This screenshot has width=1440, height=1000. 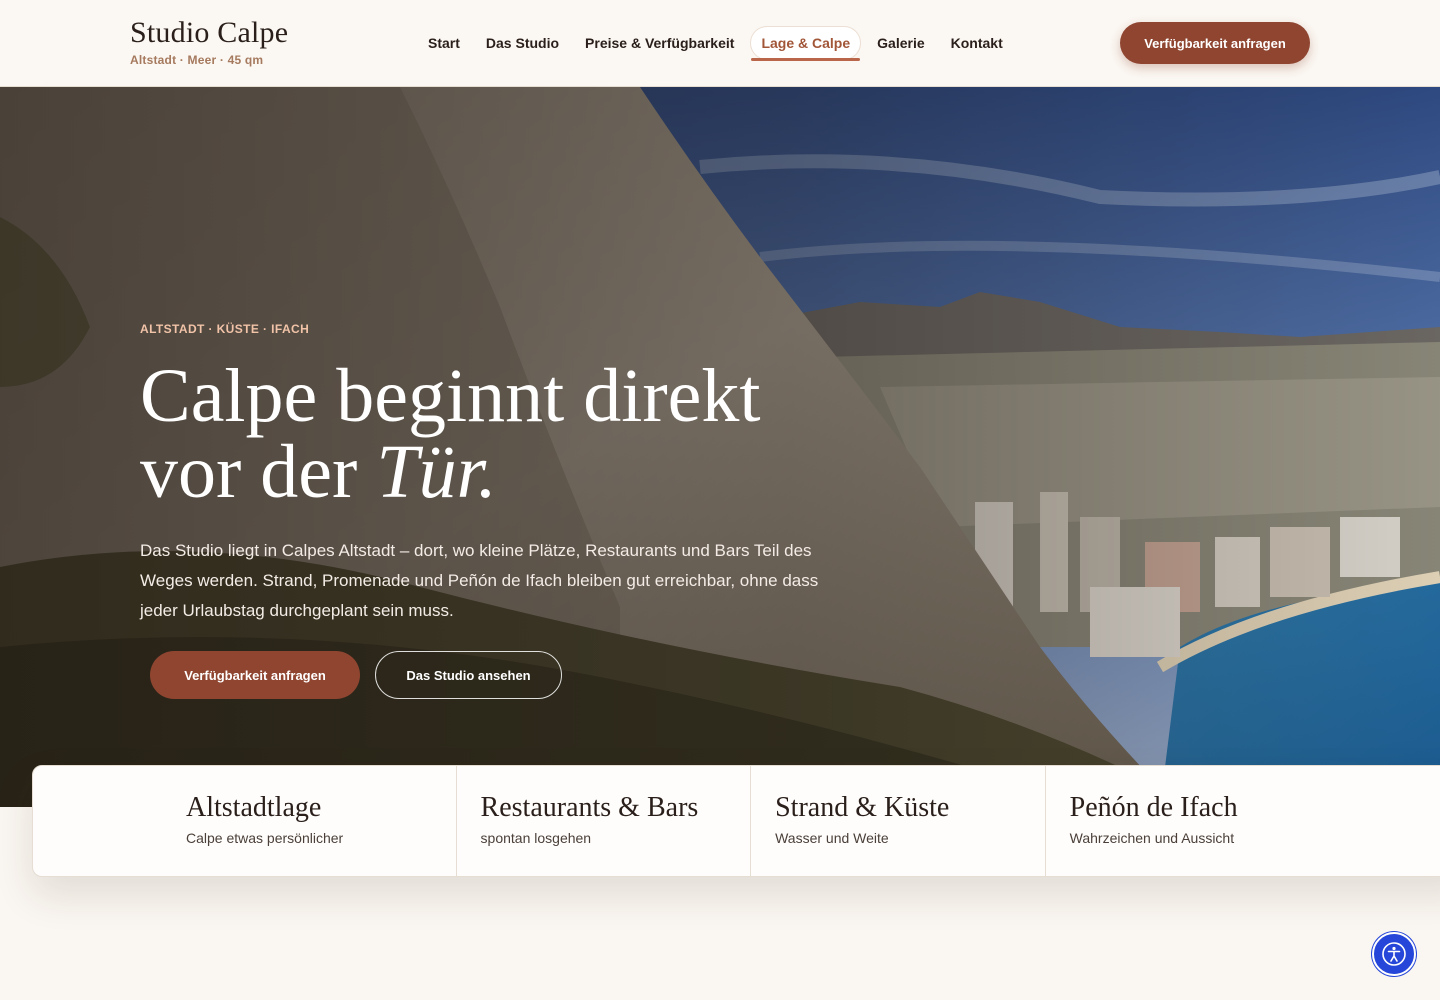 I want to click on brand-subtitle: Altstadt · Meer · 45 qm, so click(x=197, y=60).